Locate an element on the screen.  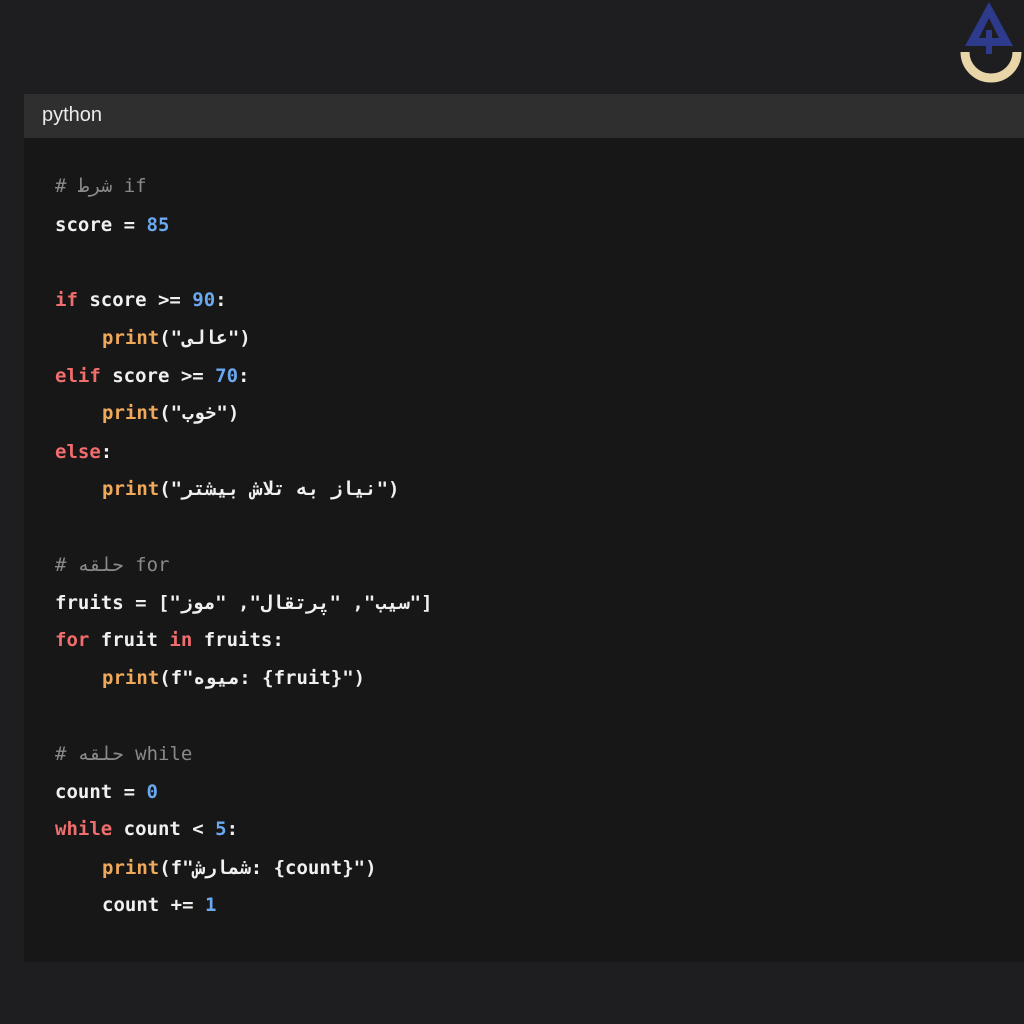
code-line-12: fruits = ["سیب", "پرتقال", "موز"] is located at coordinates (244, 603).